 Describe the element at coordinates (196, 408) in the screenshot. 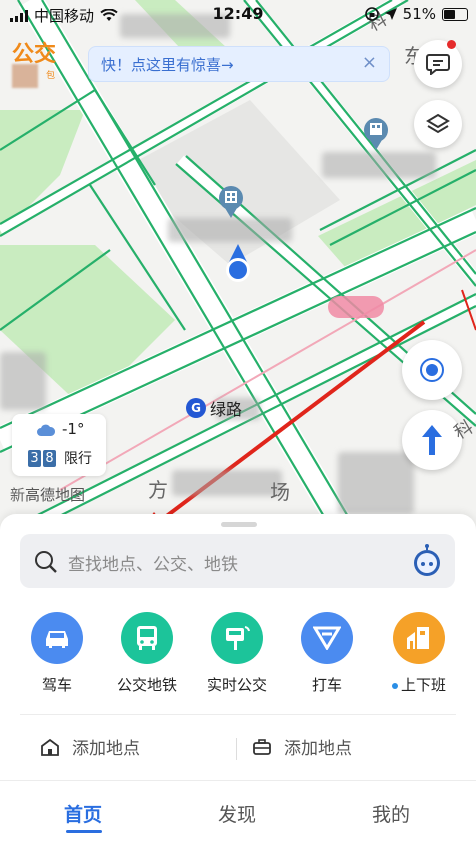

I see `metro-icon: G` at that location.